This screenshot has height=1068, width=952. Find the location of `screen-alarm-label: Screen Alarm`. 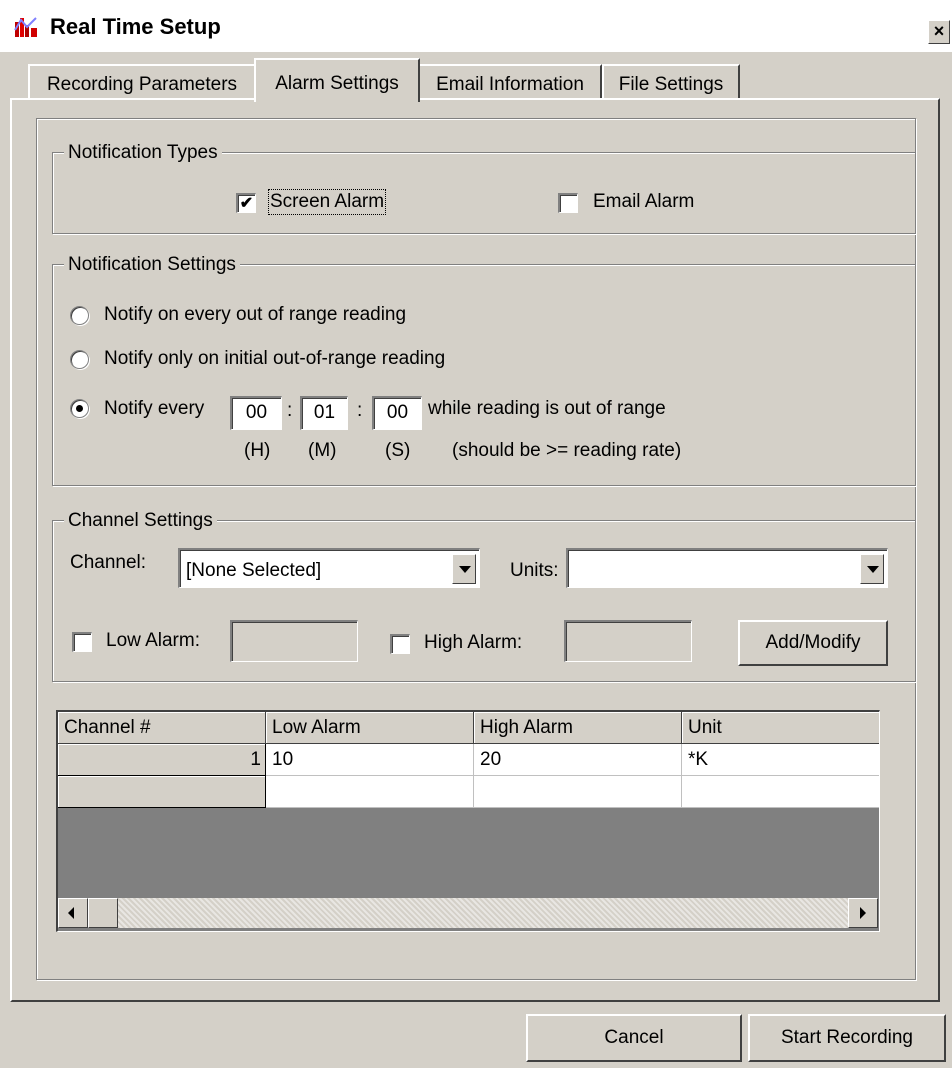

screen-alarm-label: Screen Alarm is located at coordinates (327, 202).